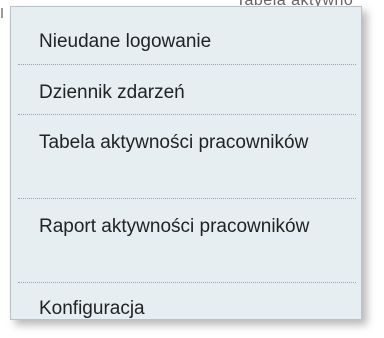 This screenshot has height=338, width=384. Describe the element at coordinates (125, 41) in the screenshot. I see `menu-item-label: Nieudane logowanie` at that location.